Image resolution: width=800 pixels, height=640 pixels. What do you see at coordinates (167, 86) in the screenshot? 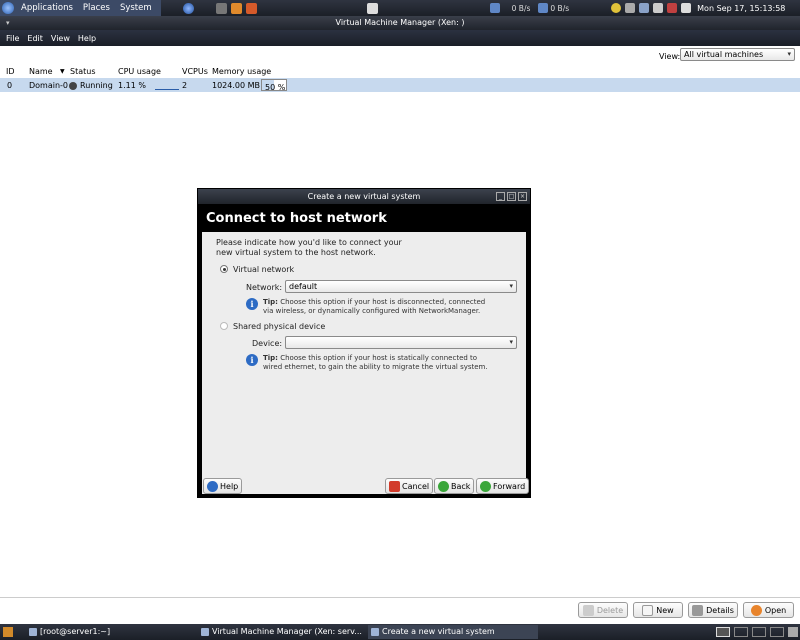
I see `cpu-usage-graph` at bounding box center [167, 86].